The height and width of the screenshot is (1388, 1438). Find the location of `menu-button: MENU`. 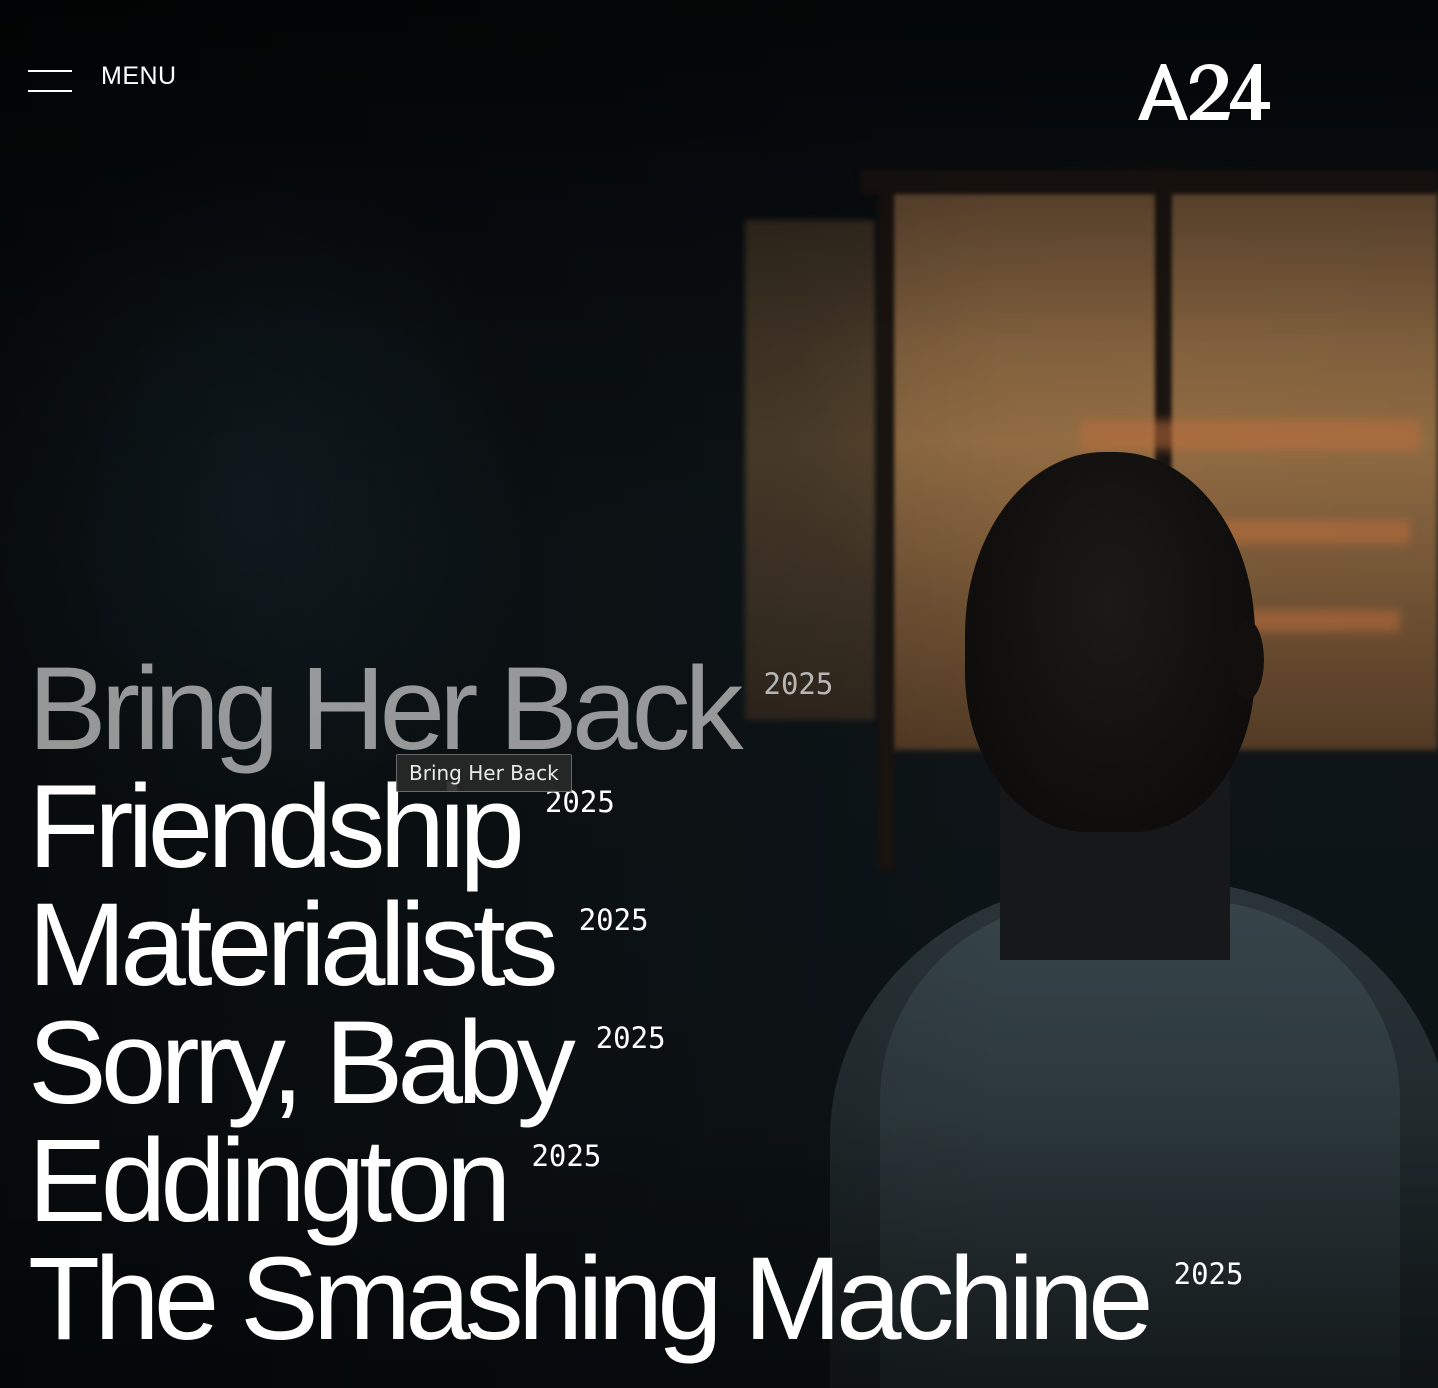

menu-button: MENU is located at coordinates (102, 76).